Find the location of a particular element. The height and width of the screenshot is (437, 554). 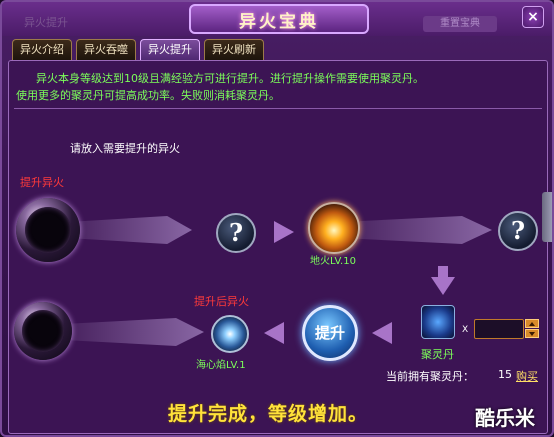

tab-bar: 异火介绍 异火吞噬 异火提升 异火刷新 is located at coordinates (138, 50).